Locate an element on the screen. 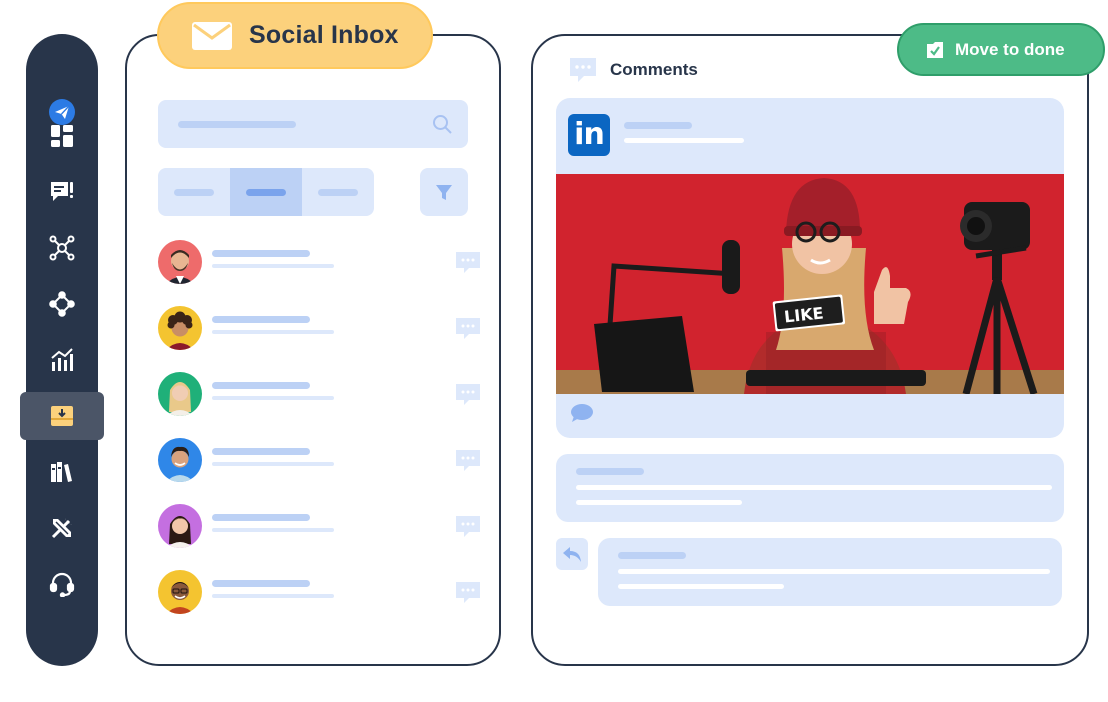 The width and height of the screenshot is (1108, 702). sidebar-item-hub is located at coordinates (62, 304).